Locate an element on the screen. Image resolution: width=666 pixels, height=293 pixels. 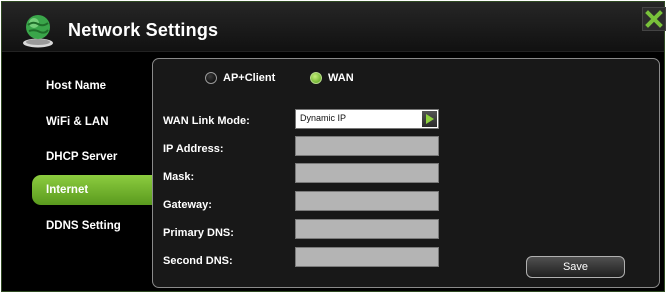
sidebar-item-label: WiFi & LAN is located at coordinates (77, 122).